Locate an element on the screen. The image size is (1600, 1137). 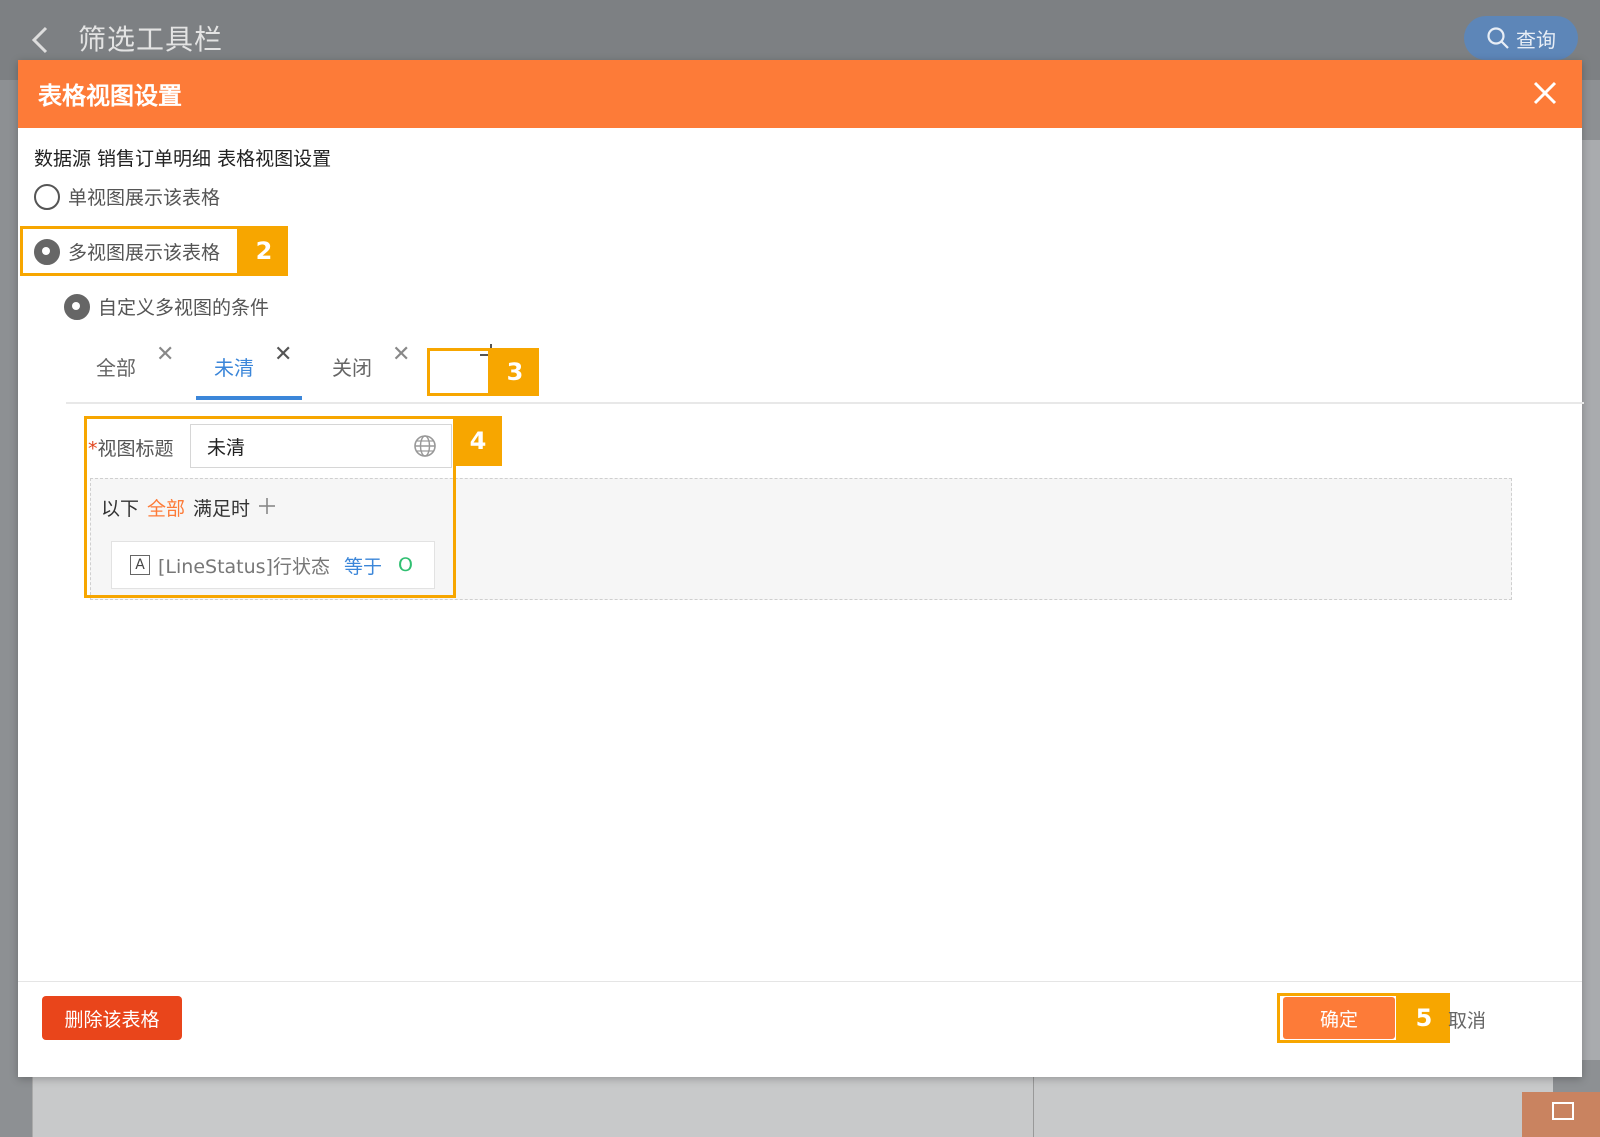
step-badge-4: 4 is located at coordinates (478, 441).